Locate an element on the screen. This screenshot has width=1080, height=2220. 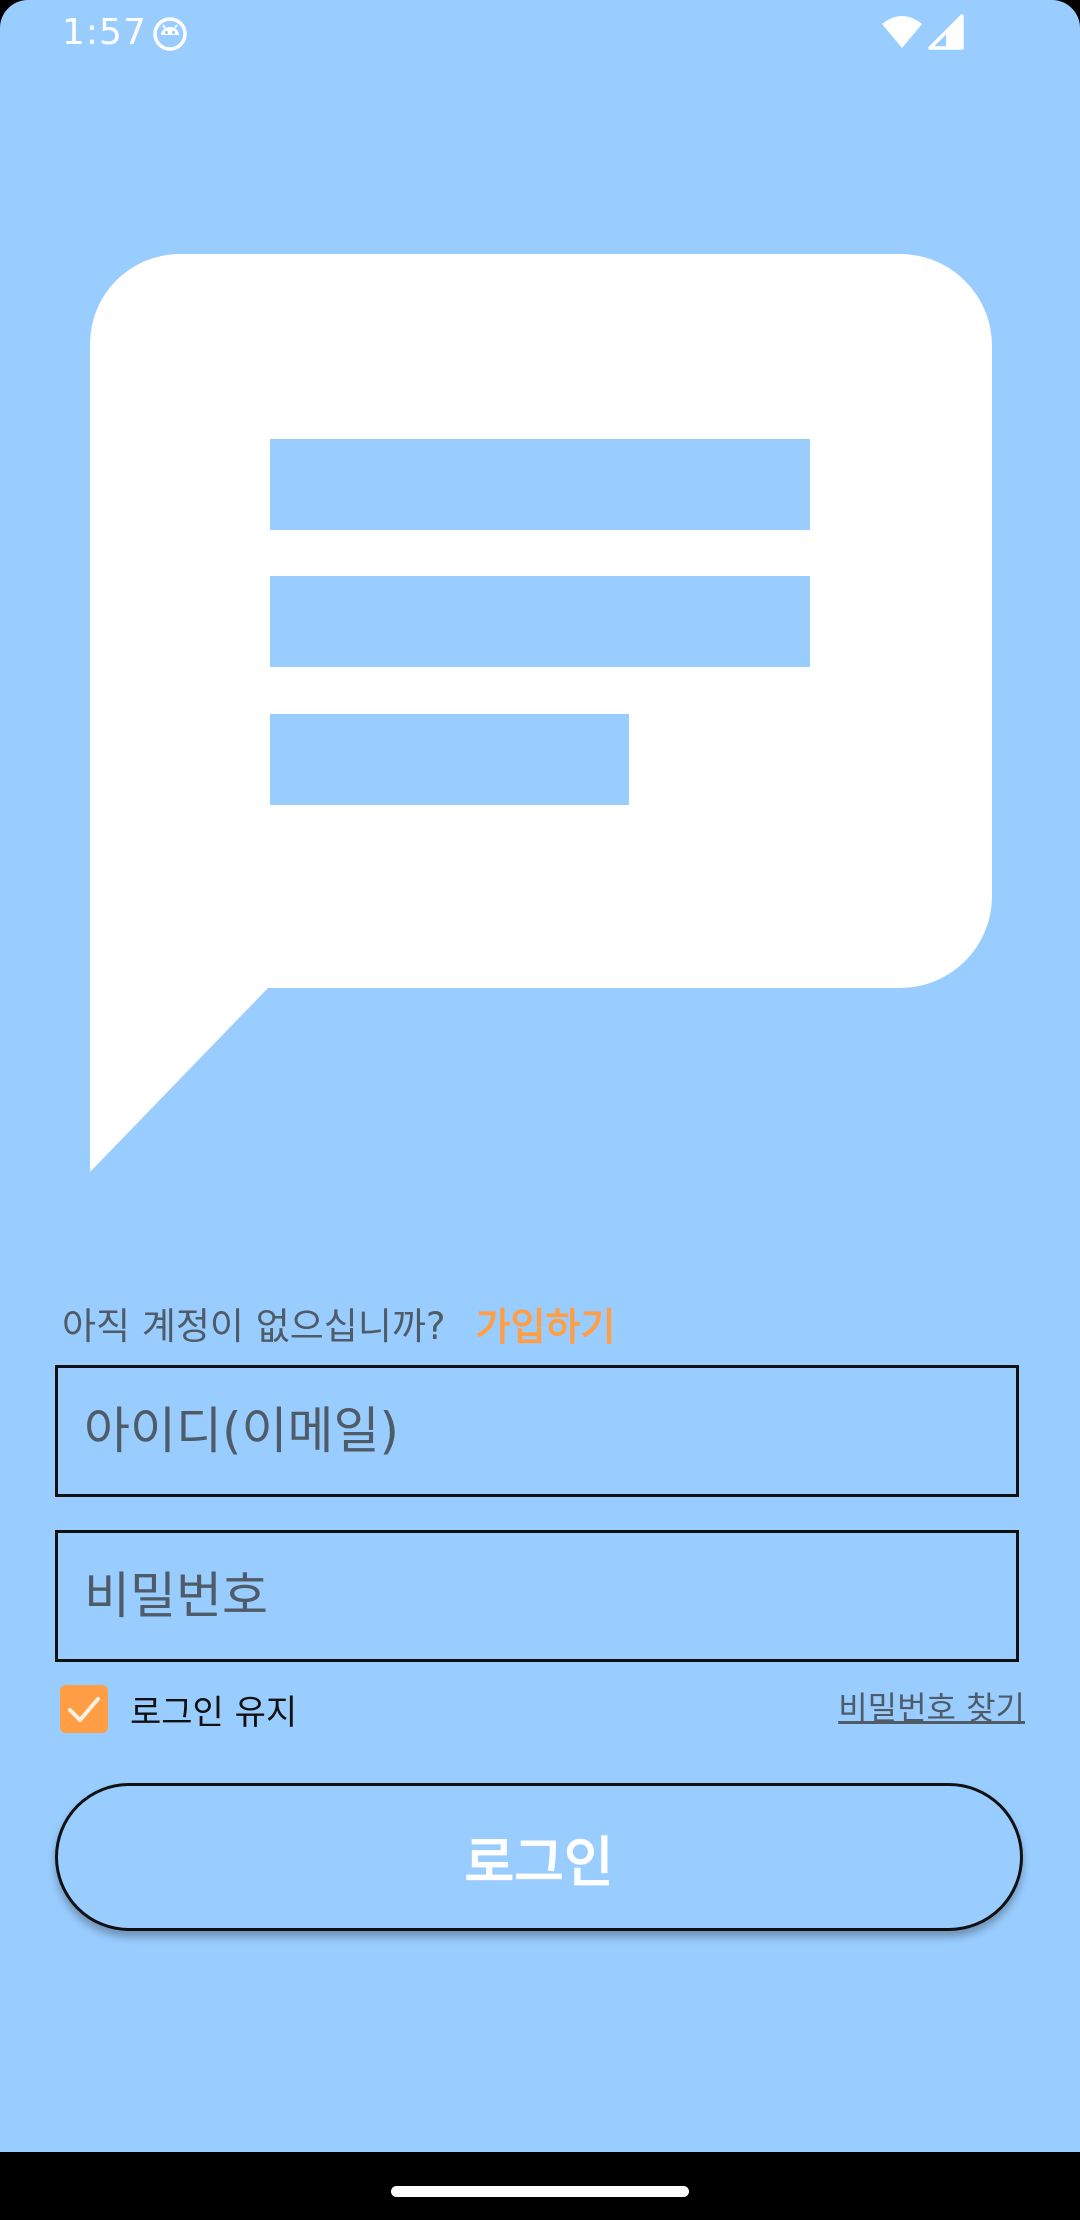
email-input is located at coordinates (537, 1431).